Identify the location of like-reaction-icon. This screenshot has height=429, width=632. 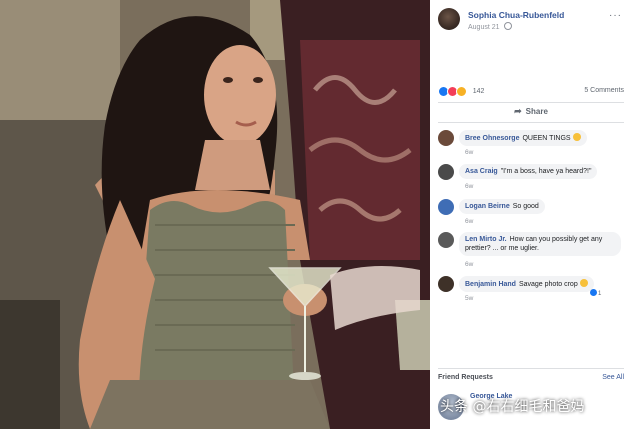
(593, 292).